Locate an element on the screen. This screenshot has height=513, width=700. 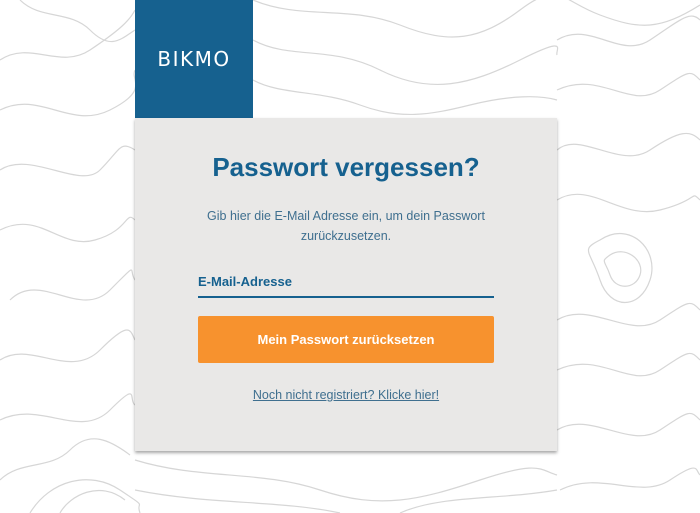
email-field is located at coordinates (346, 281).